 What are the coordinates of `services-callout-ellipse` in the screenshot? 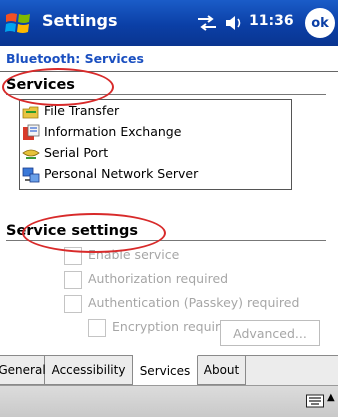 It's located at (58, 87).